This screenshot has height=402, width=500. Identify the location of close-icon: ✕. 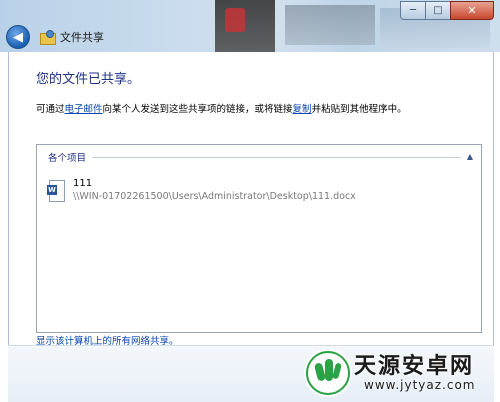
(472, 10).